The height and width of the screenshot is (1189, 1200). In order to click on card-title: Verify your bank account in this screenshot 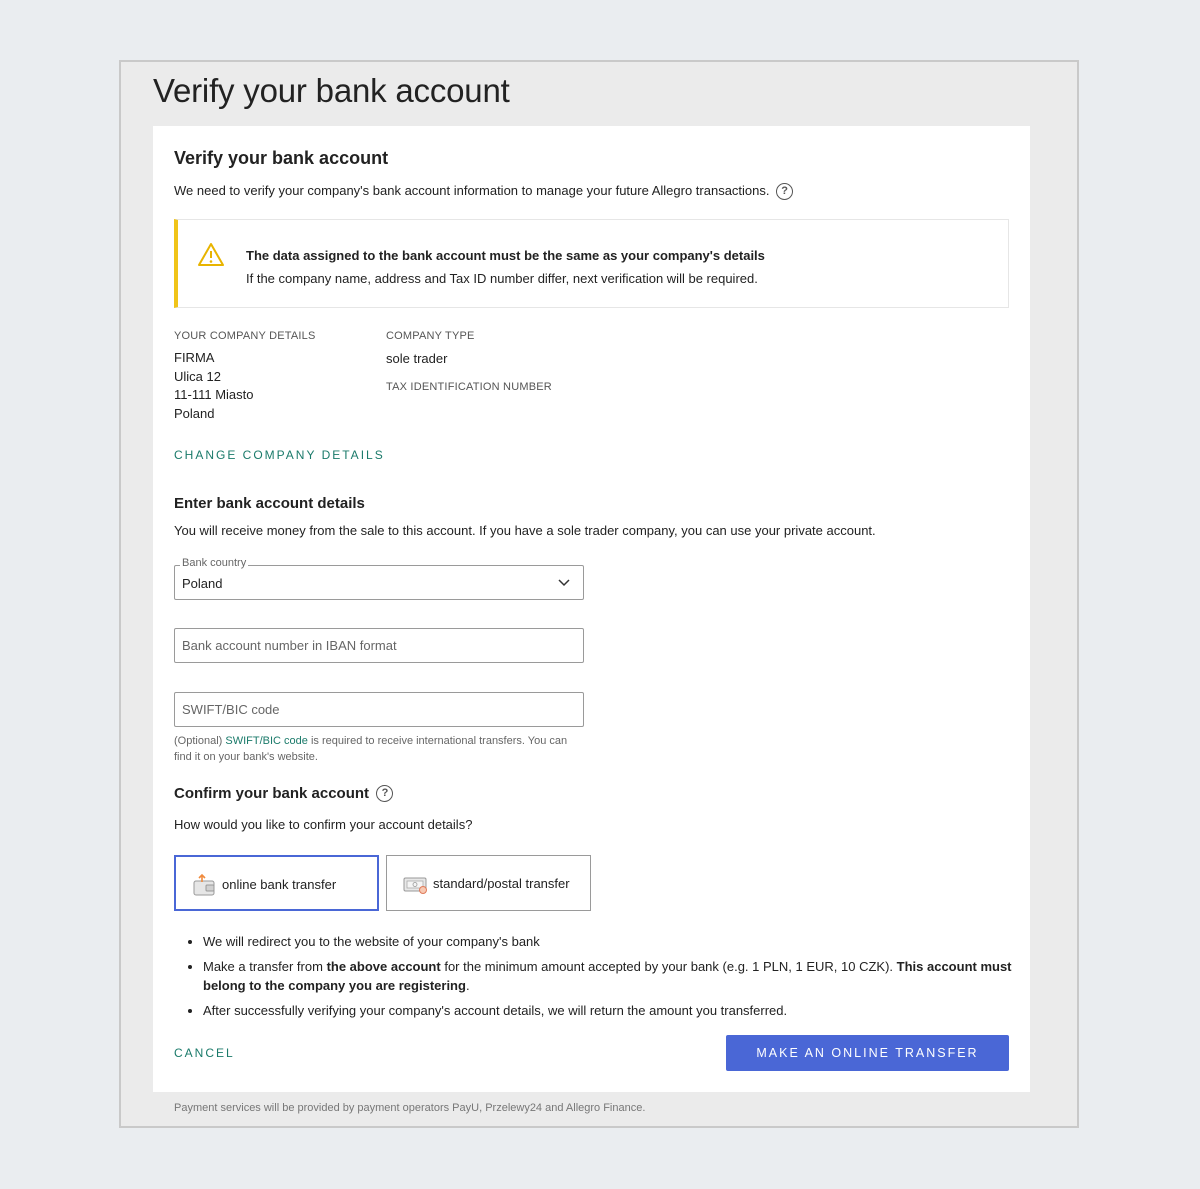, I will do `click(281, 158)`.